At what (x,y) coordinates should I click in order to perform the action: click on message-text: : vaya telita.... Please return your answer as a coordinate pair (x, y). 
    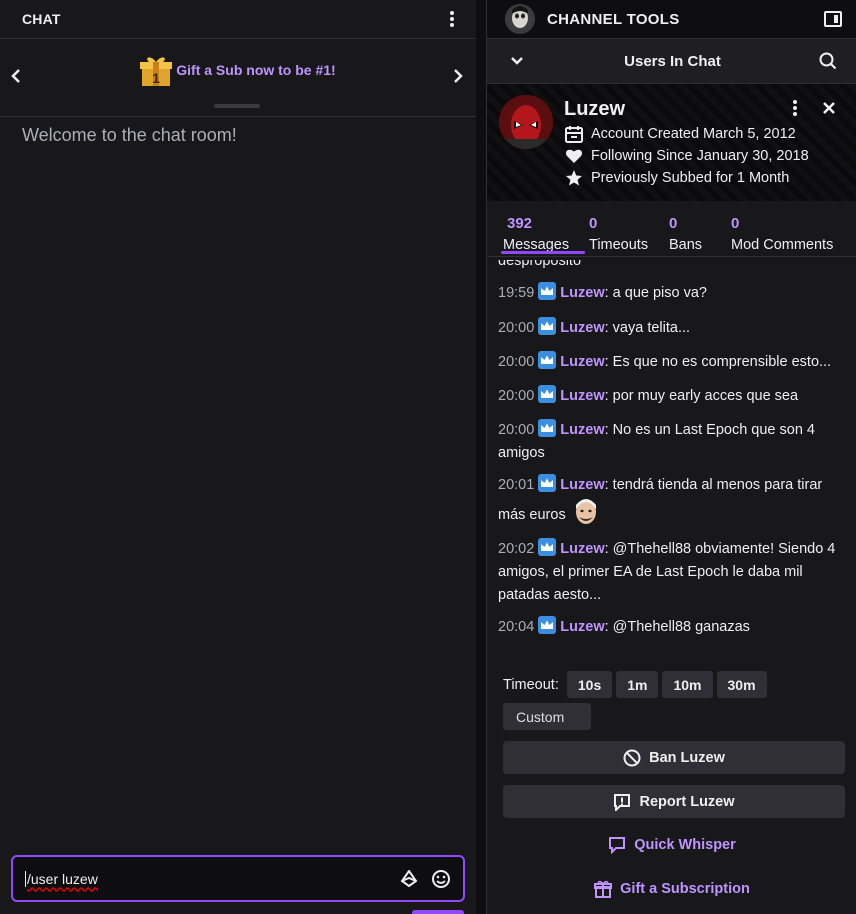
    Looking at the image, I should click on (647, 328).